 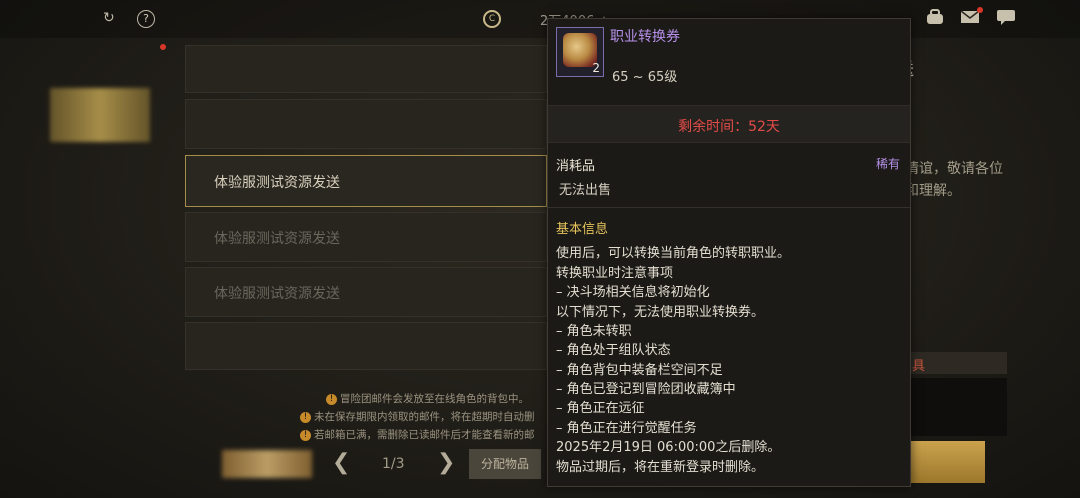 I want to click on description-line: – 角色正在进行觉醒任务, so click(x=626, y=428).